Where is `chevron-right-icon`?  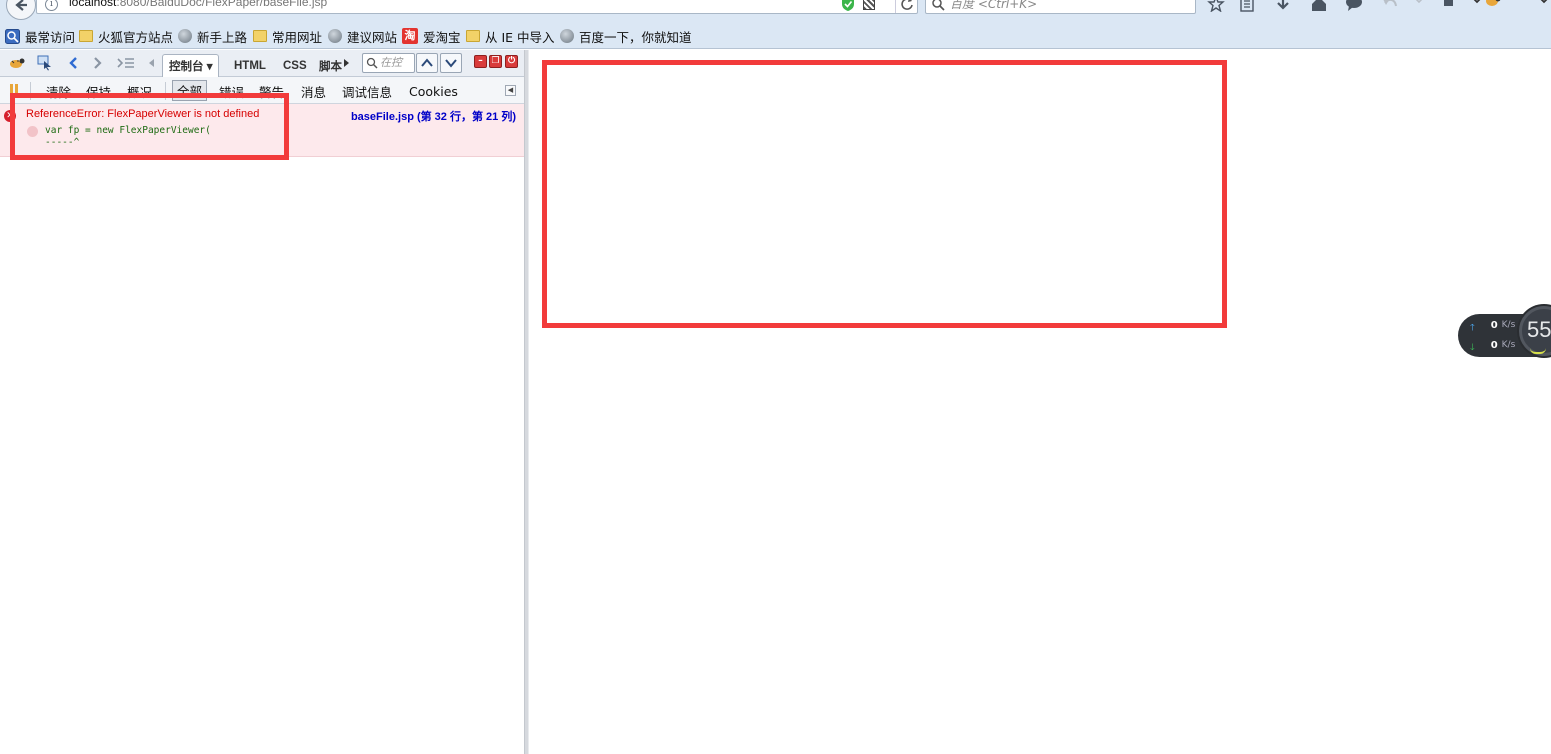 chevron-right-icon is located at coordinates (98, 63).